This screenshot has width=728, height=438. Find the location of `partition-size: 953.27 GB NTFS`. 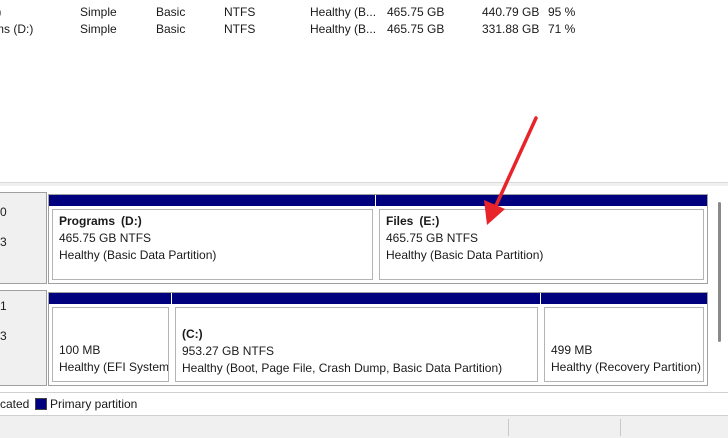

partition-size: 953.27 GB NTFS is located at coordinates (228, 351).